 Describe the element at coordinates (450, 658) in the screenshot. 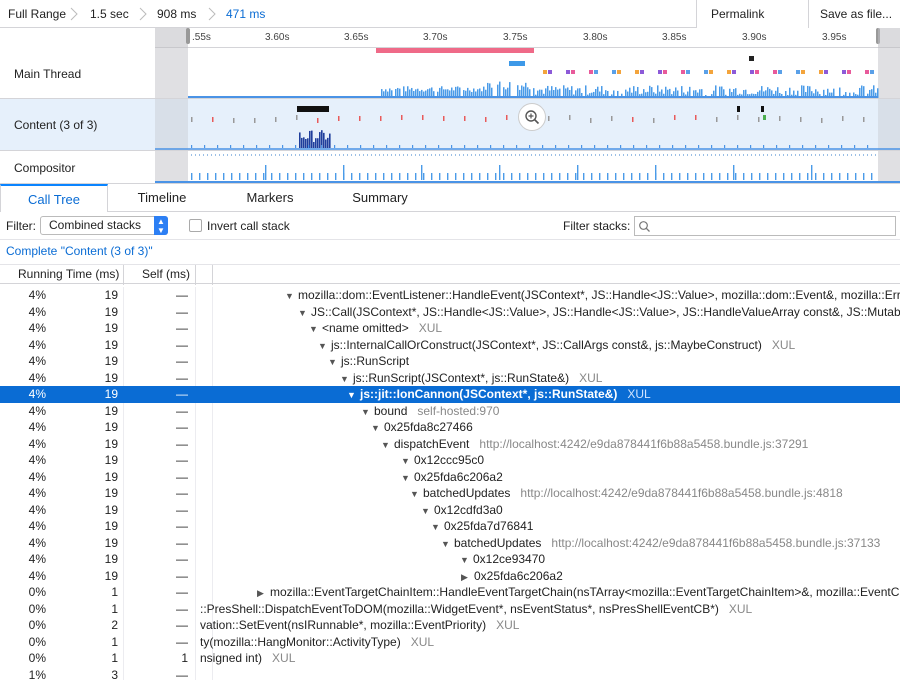

I see `tree-row: 0% 1 1 nsigned int) XUL` at that location.